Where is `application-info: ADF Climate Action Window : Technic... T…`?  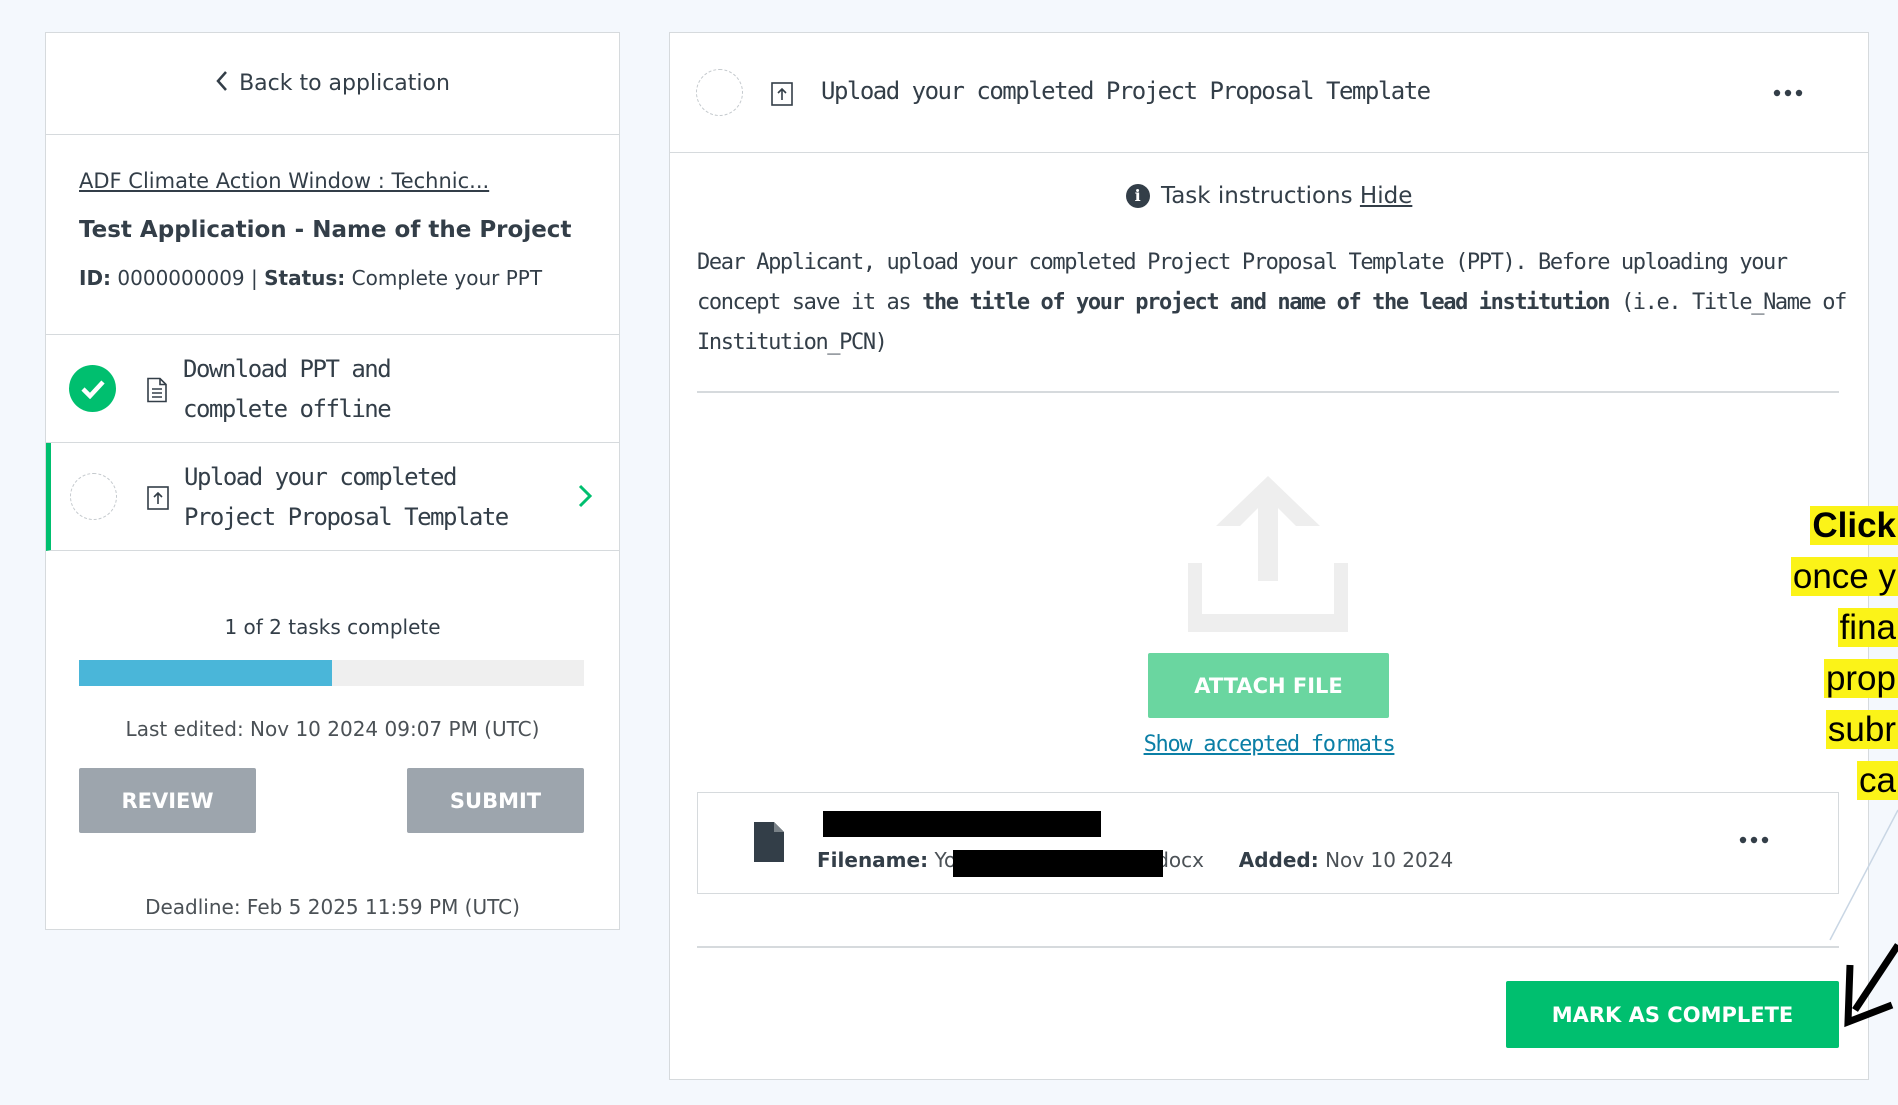 application-info: ADF Climate Action Window : Technic... T… is located at coordinates (332, 235).